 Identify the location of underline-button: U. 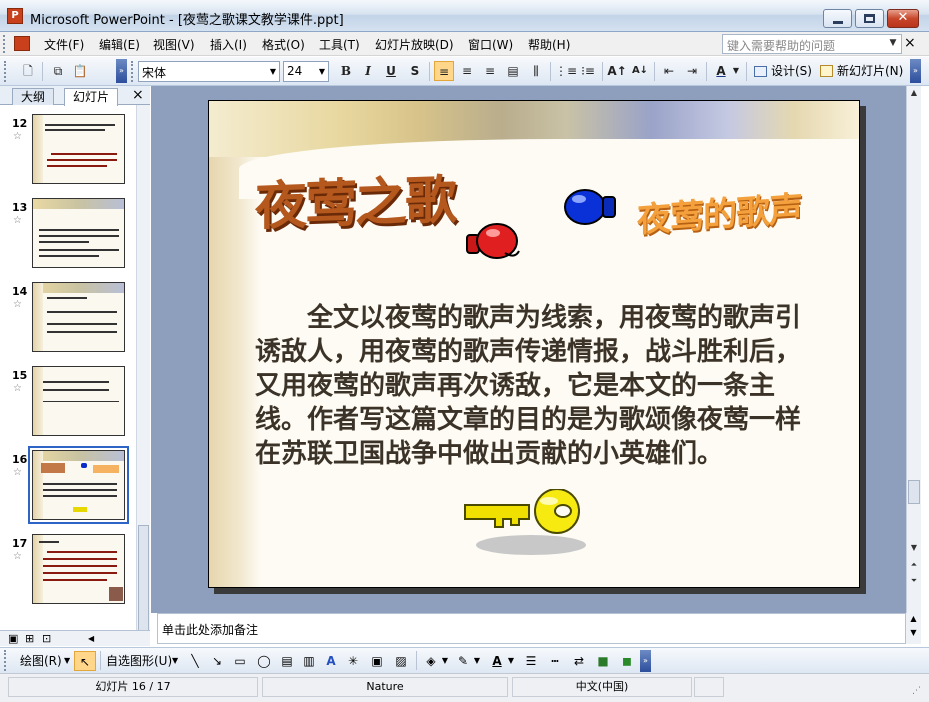
(391, 71).